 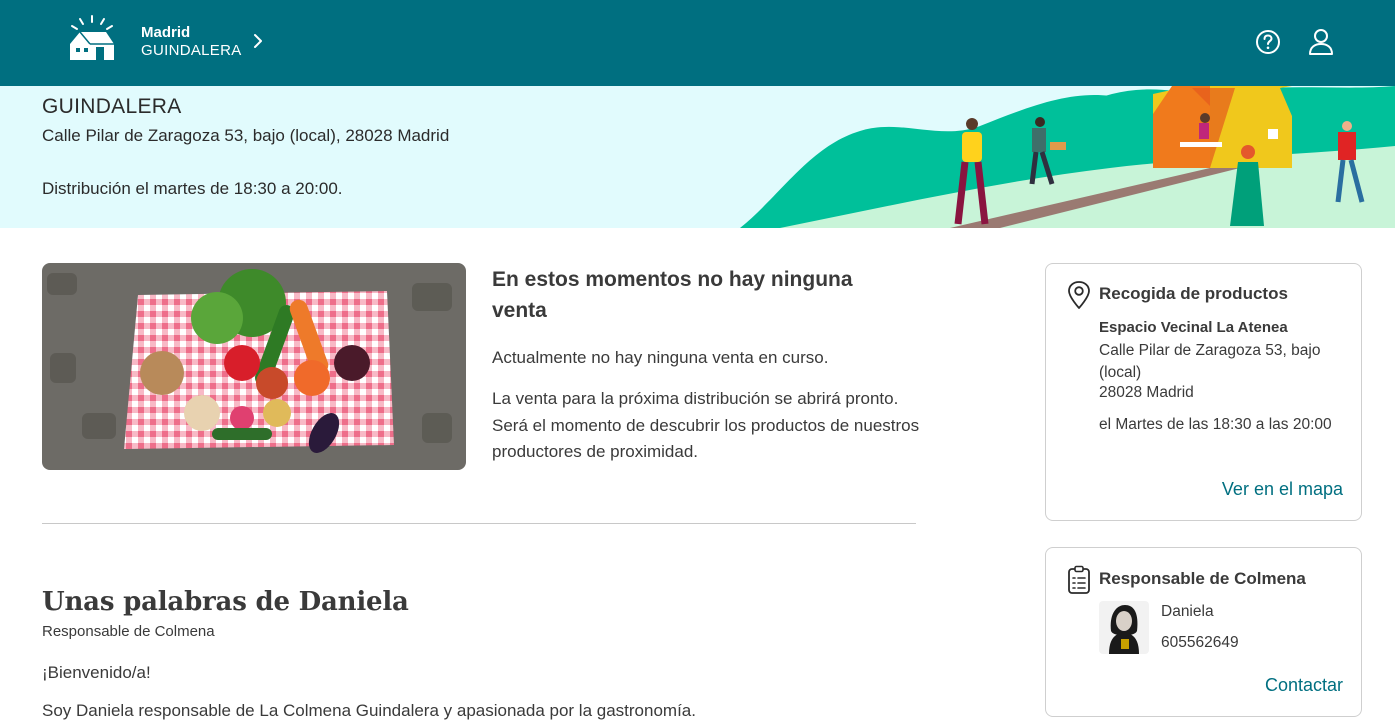 I want to click on section-divider, so click(x=479, y=523).